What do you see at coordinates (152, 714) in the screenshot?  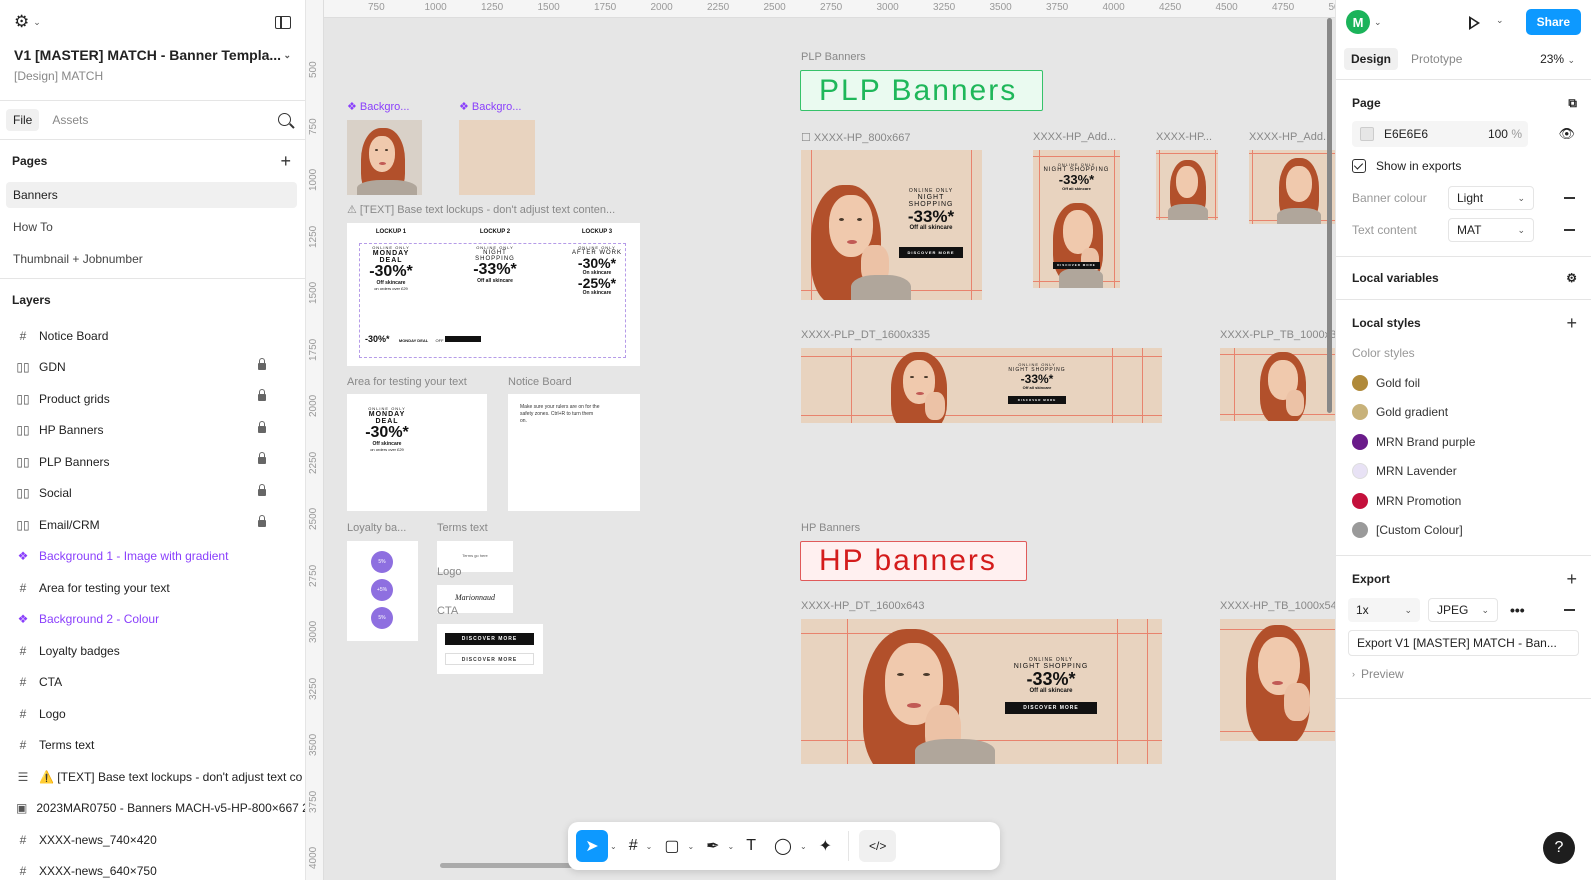 I see `layer-item: # Logo` at bounding box center [152, 714].